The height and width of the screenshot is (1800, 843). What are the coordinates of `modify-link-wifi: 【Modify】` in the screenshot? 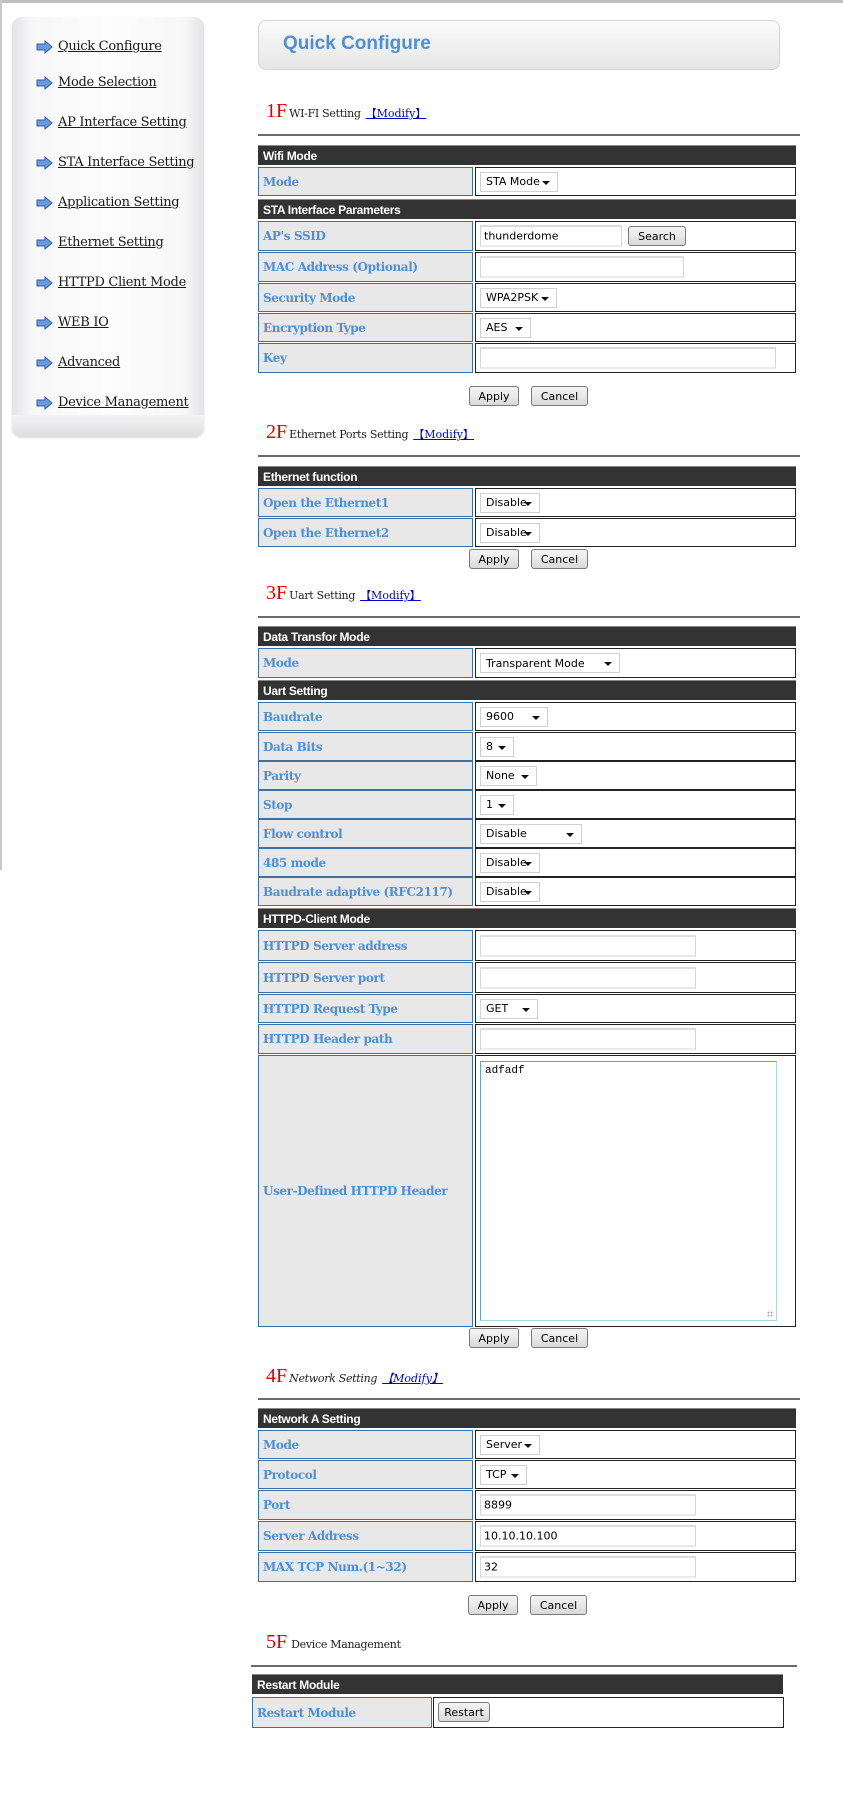 It's located at (396, 113).